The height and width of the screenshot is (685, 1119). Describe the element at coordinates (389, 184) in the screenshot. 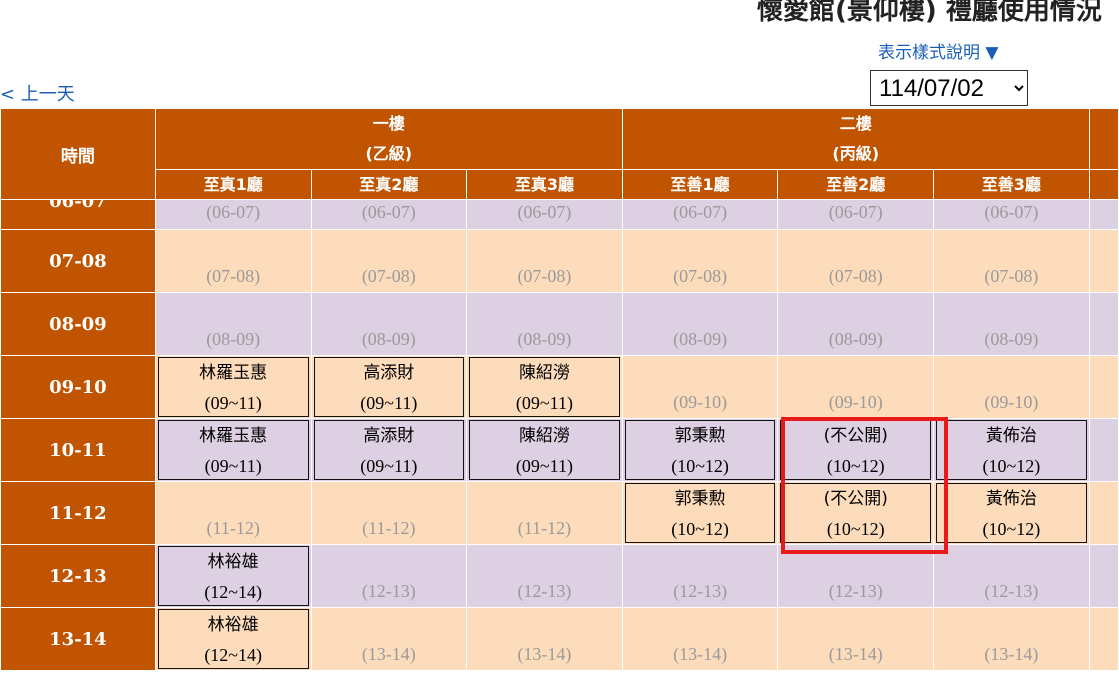

I see `room-header: 至真2廳` at that location.